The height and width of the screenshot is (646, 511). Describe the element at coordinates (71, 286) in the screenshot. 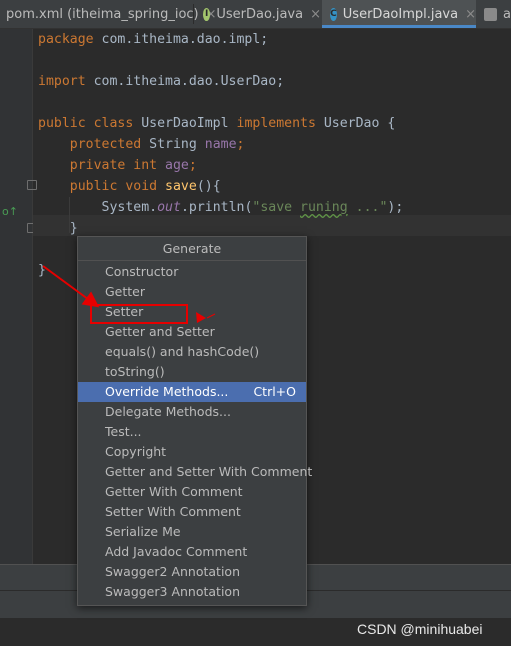

I see `arrow-pointer` at that location.